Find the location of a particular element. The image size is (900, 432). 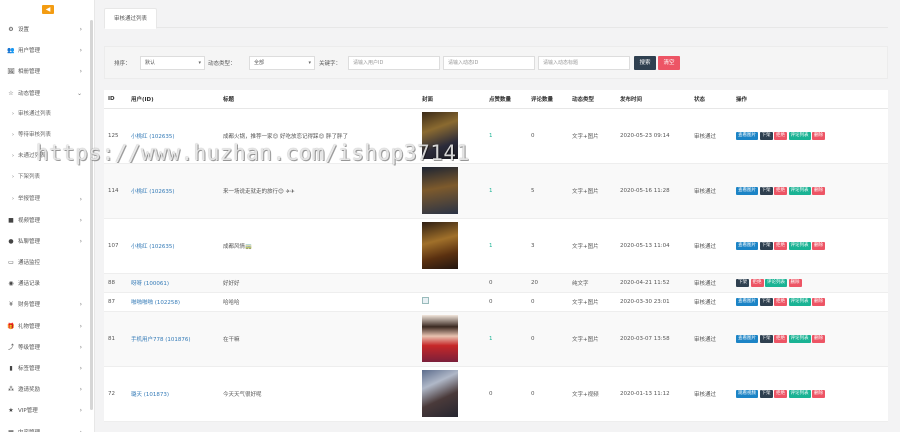

clear-button: 清空 is located at coordinates (669, 63).